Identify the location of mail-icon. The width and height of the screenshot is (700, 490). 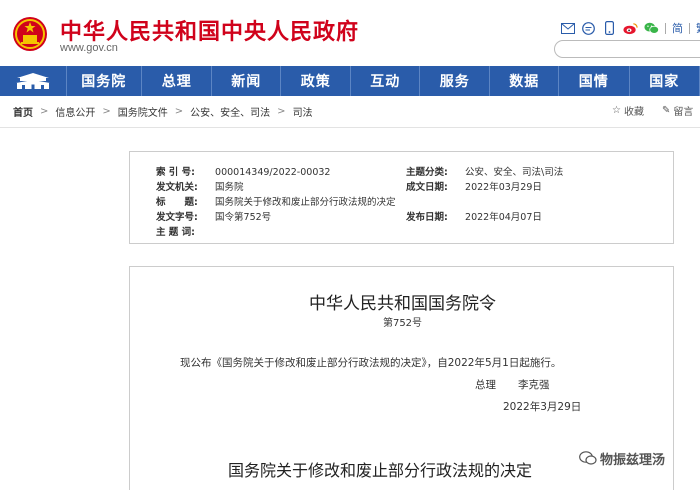
(567, 28).